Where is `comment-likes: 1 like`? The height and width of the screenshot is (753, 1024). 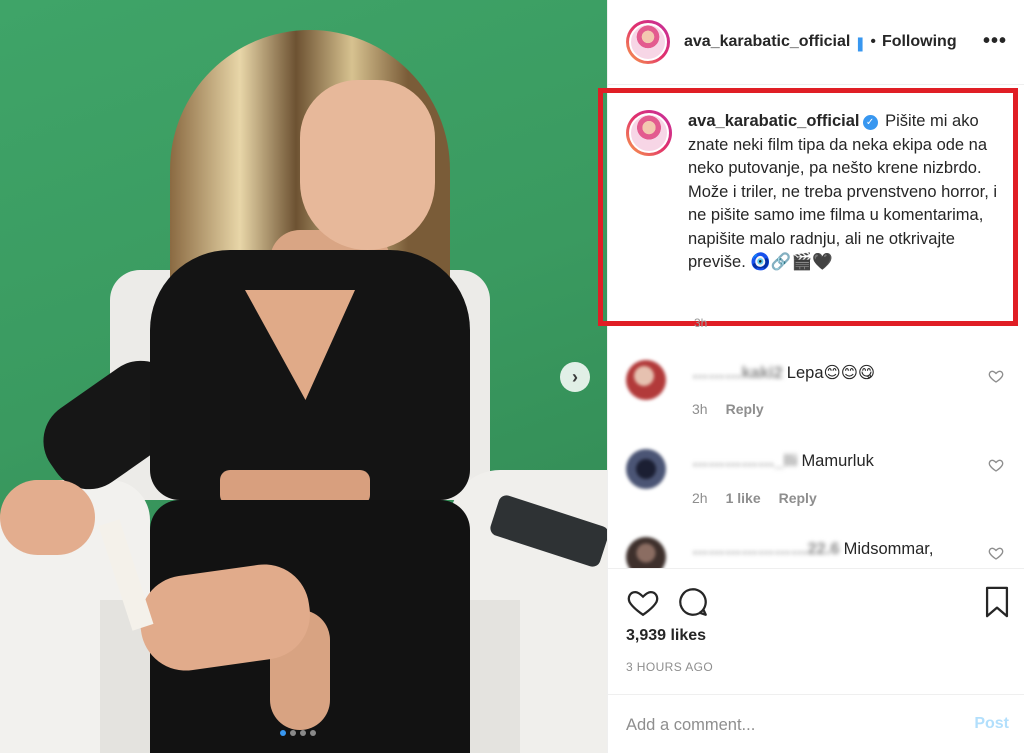 comment-likes: 1 like is located at coordinates (743, 498).